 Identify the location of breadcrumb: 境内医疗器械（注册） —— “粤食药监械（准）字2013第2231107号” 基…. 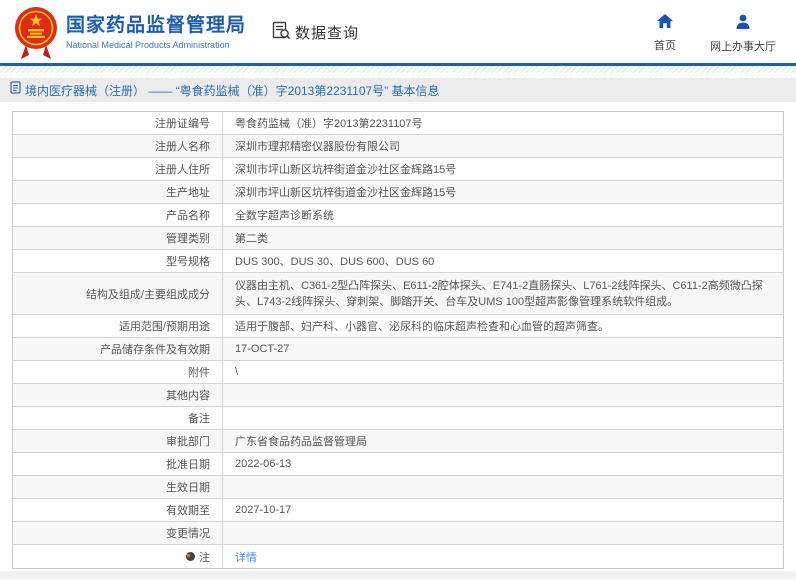
(398, 90).